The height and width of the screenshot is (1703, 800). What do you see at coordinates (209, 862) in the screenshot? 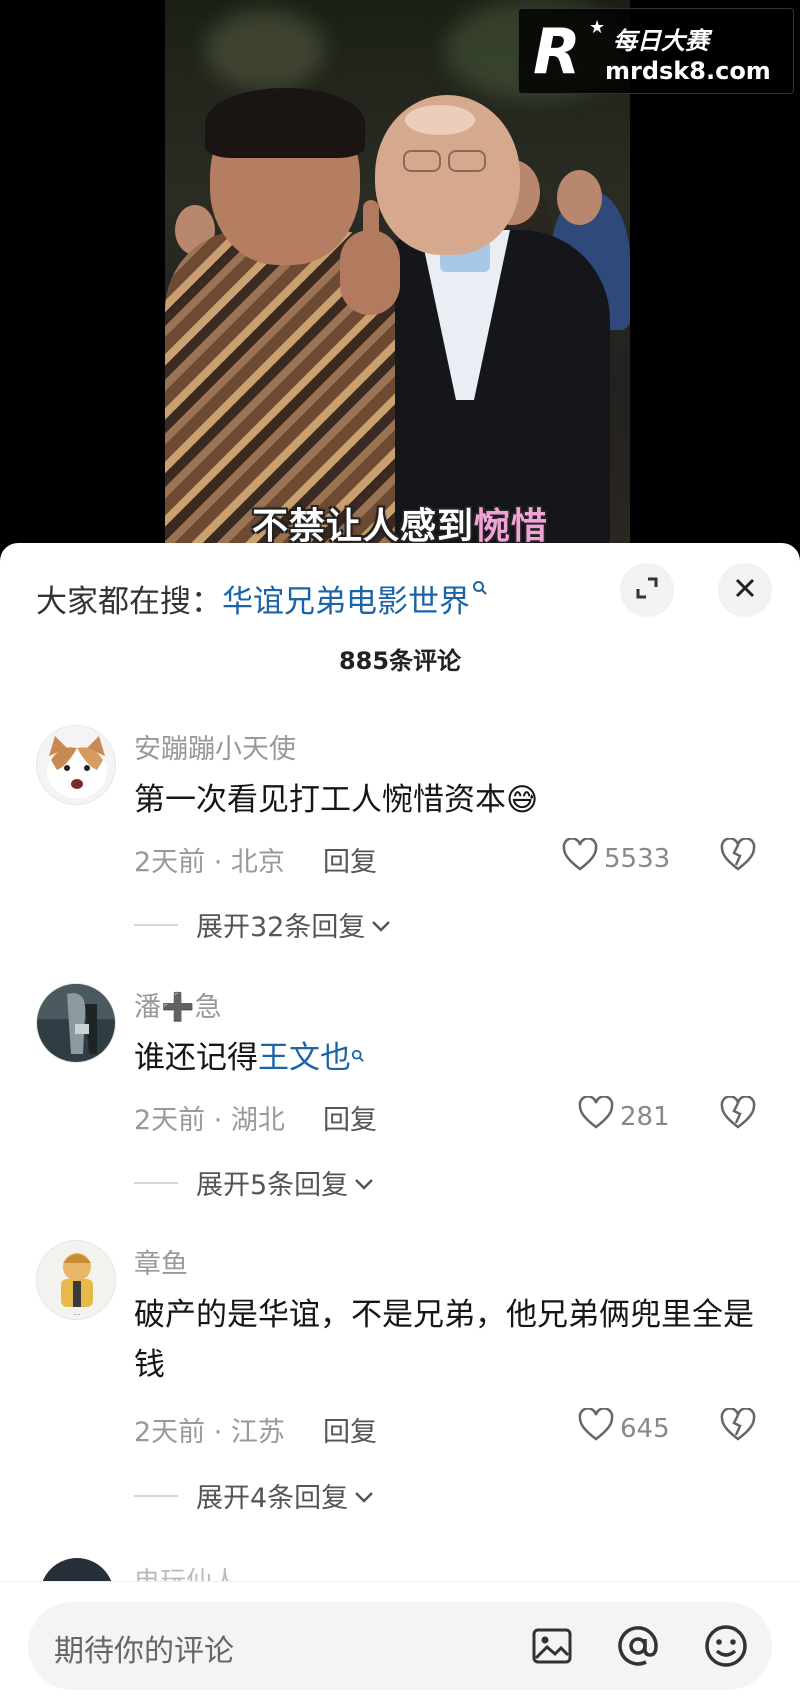
I see `comment-meta: 2天前 · 北京` at bounding box center [209, 862].